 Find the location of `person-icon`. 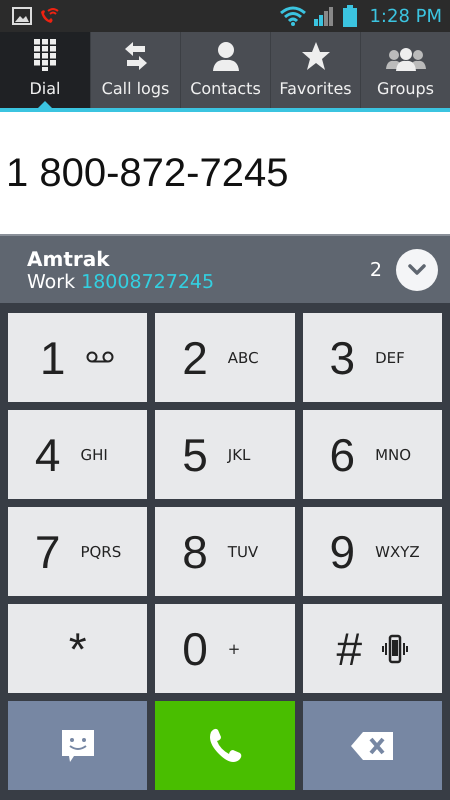

person-icon is located at coordinates (226, 56).